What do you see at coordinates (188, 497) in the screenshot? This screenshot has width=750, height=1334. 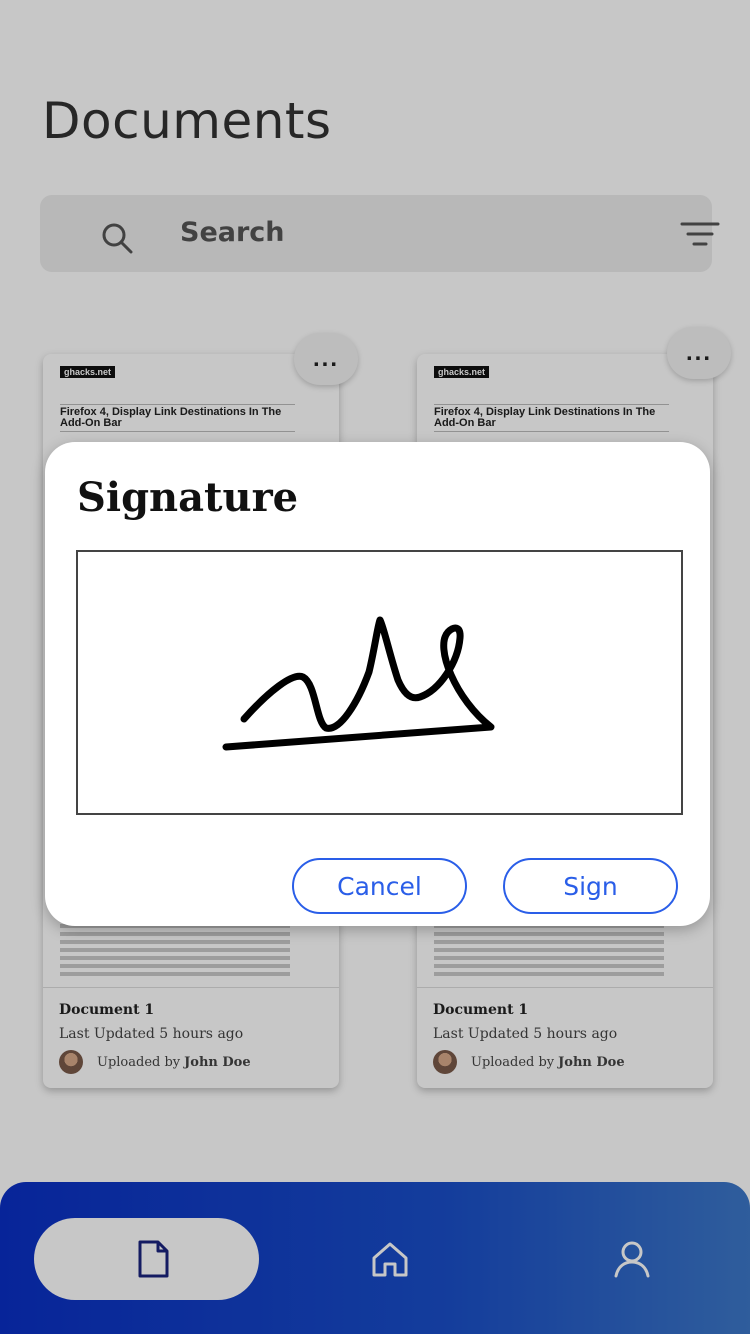 I see `dialog-title: Signature` at bounding box center [188, 497].